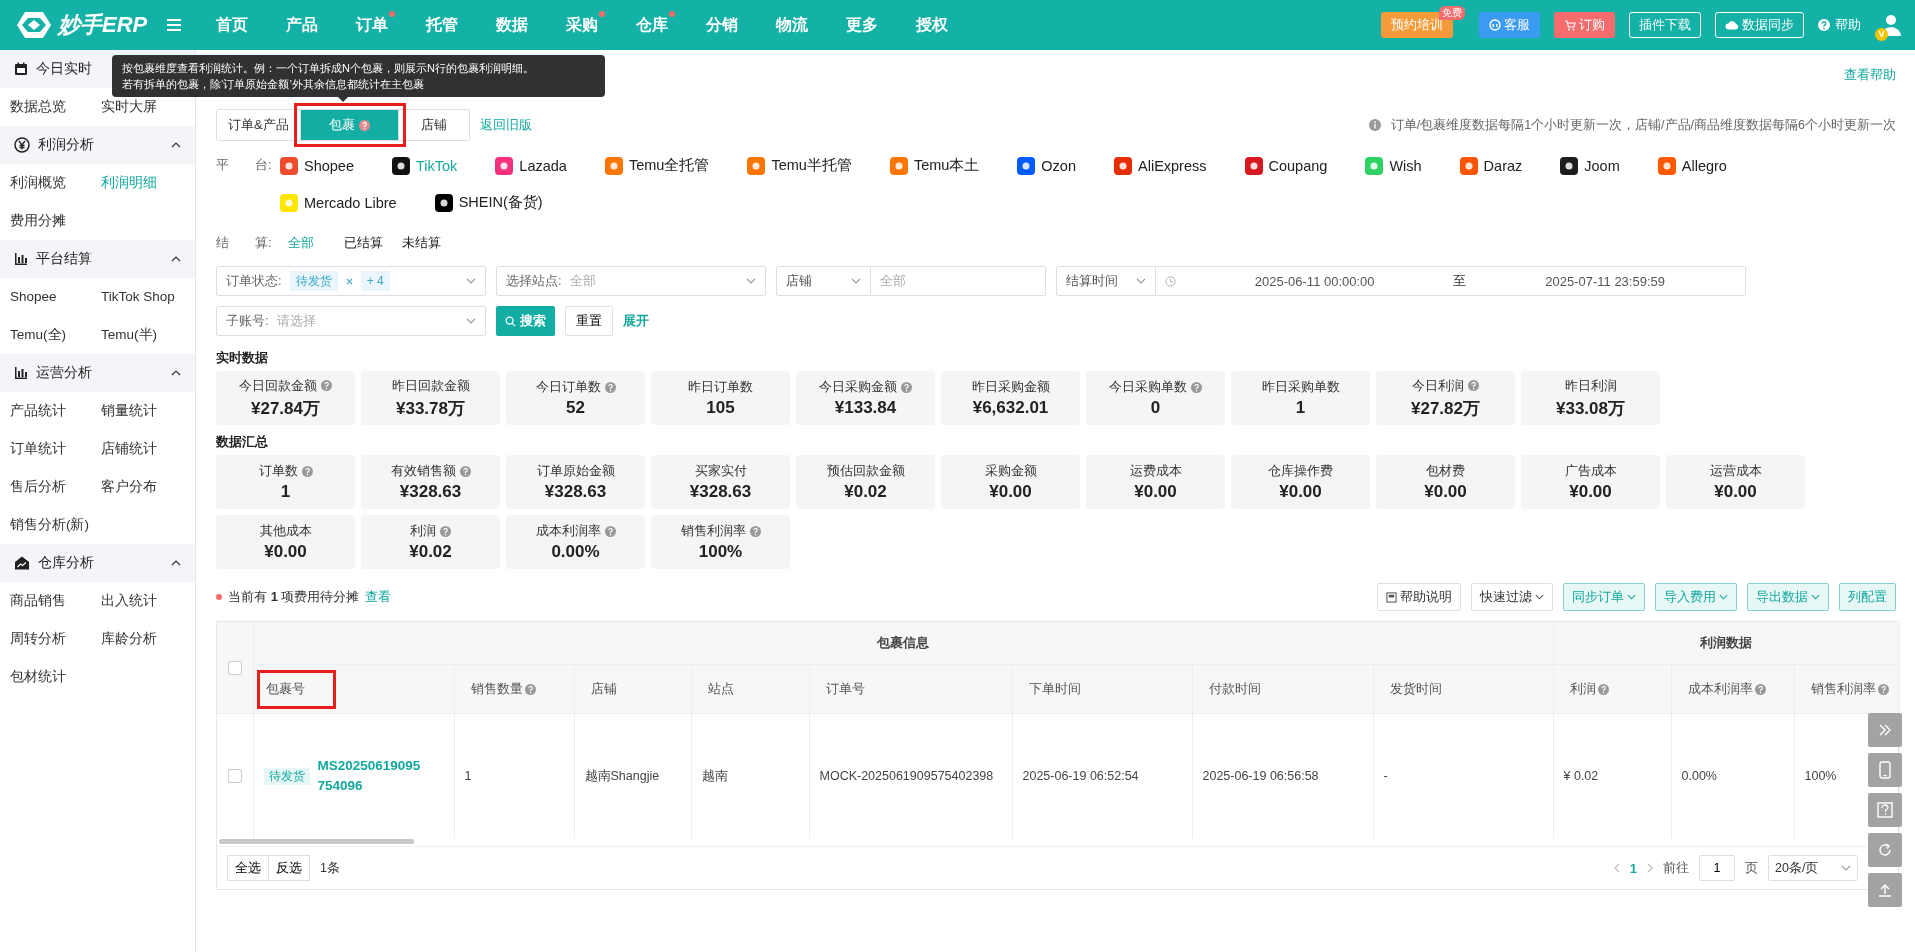  What do you see at coordinates (373, 243) in the screenshot?
I see `settle-option: 已结算` at bounding box center [373, 243].